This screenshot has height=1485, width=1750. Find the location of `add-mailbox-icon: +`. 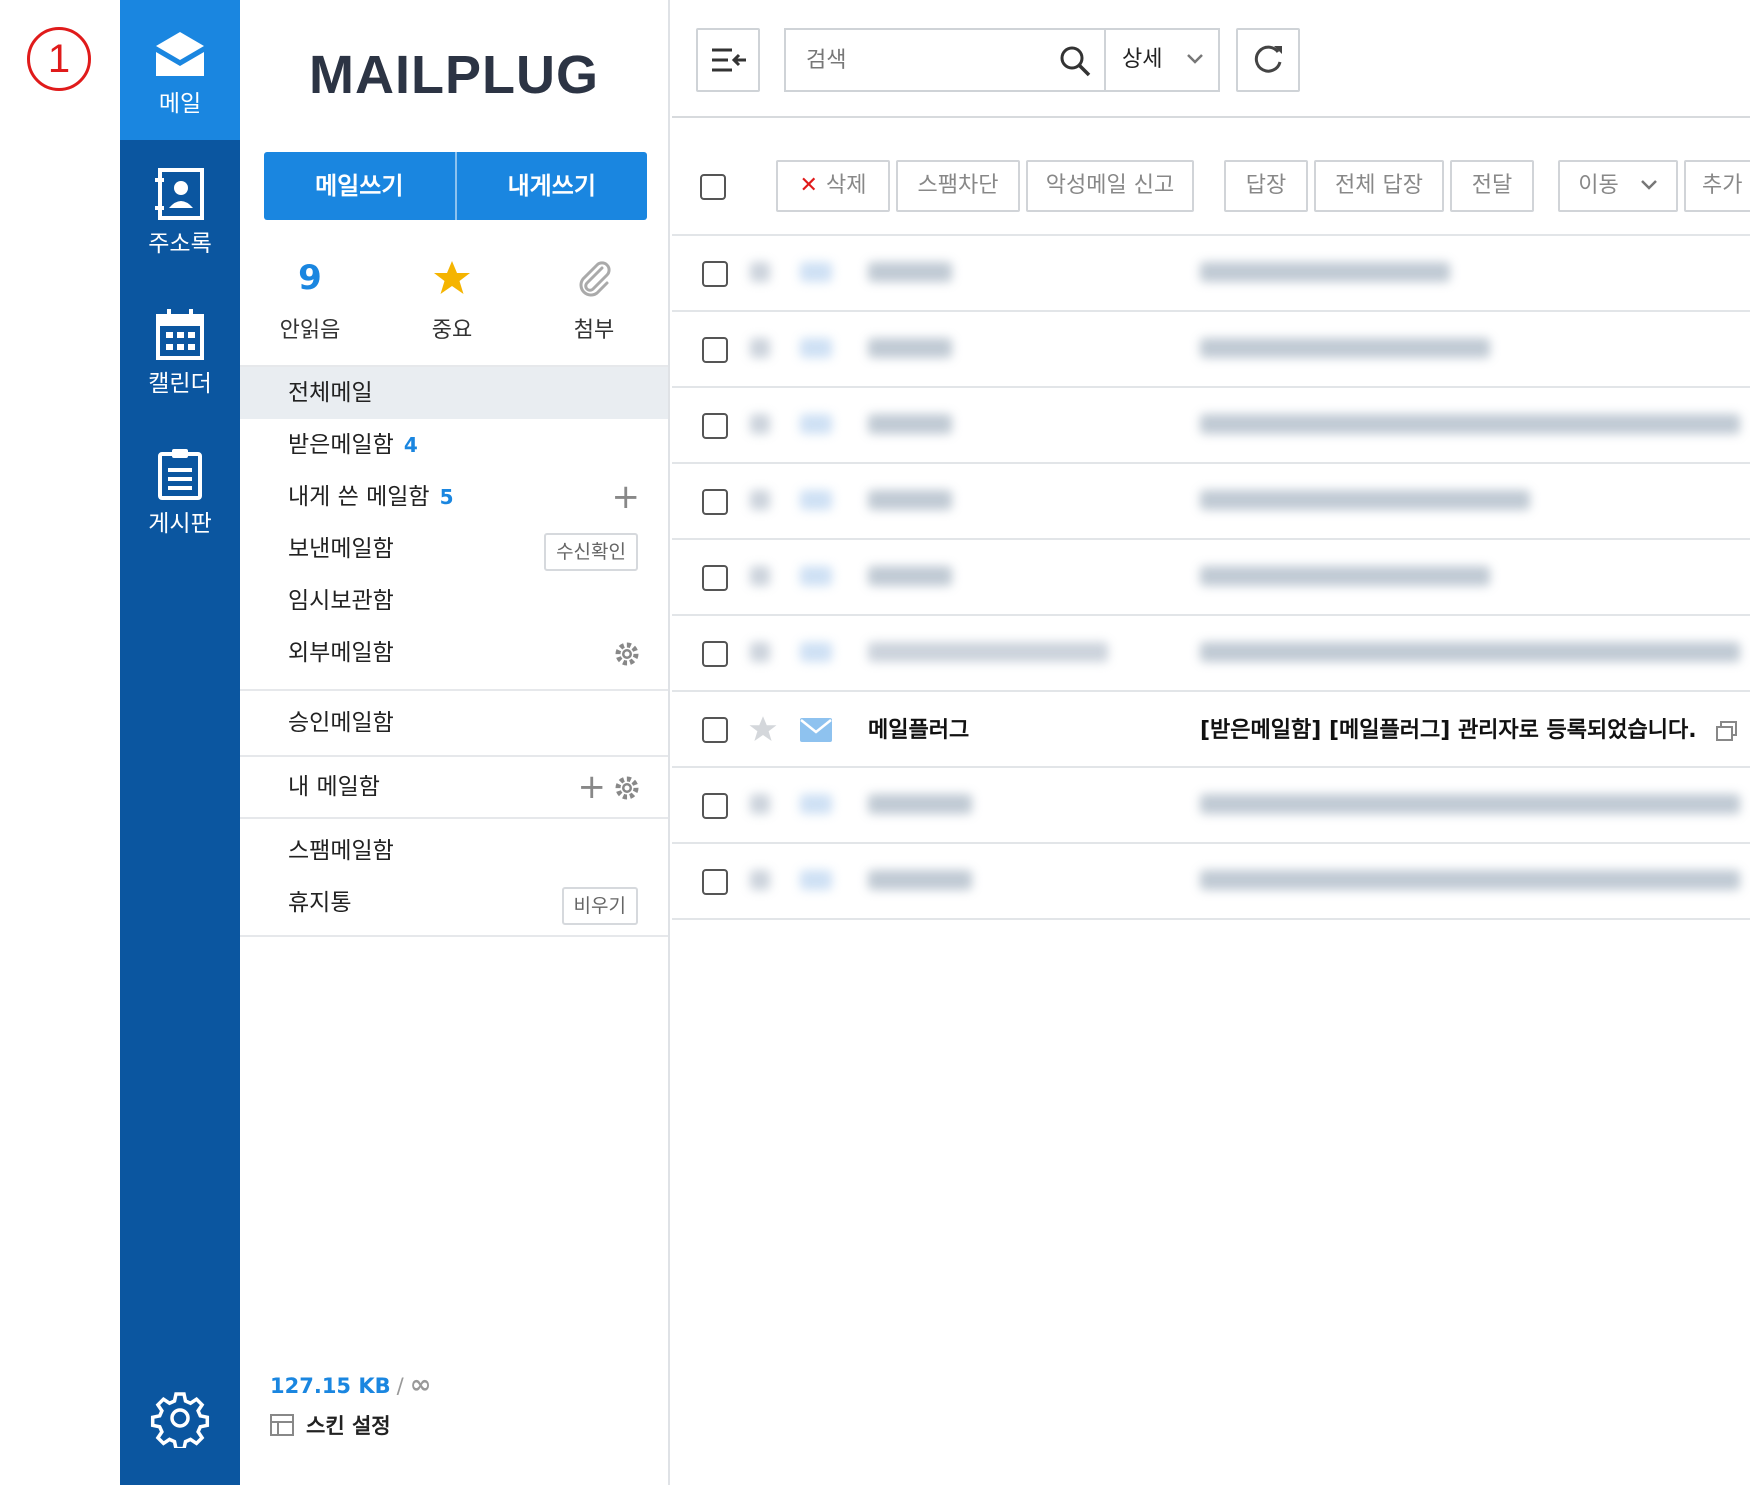

add-mailbox-icon: + is located at coordinates (592, 787).